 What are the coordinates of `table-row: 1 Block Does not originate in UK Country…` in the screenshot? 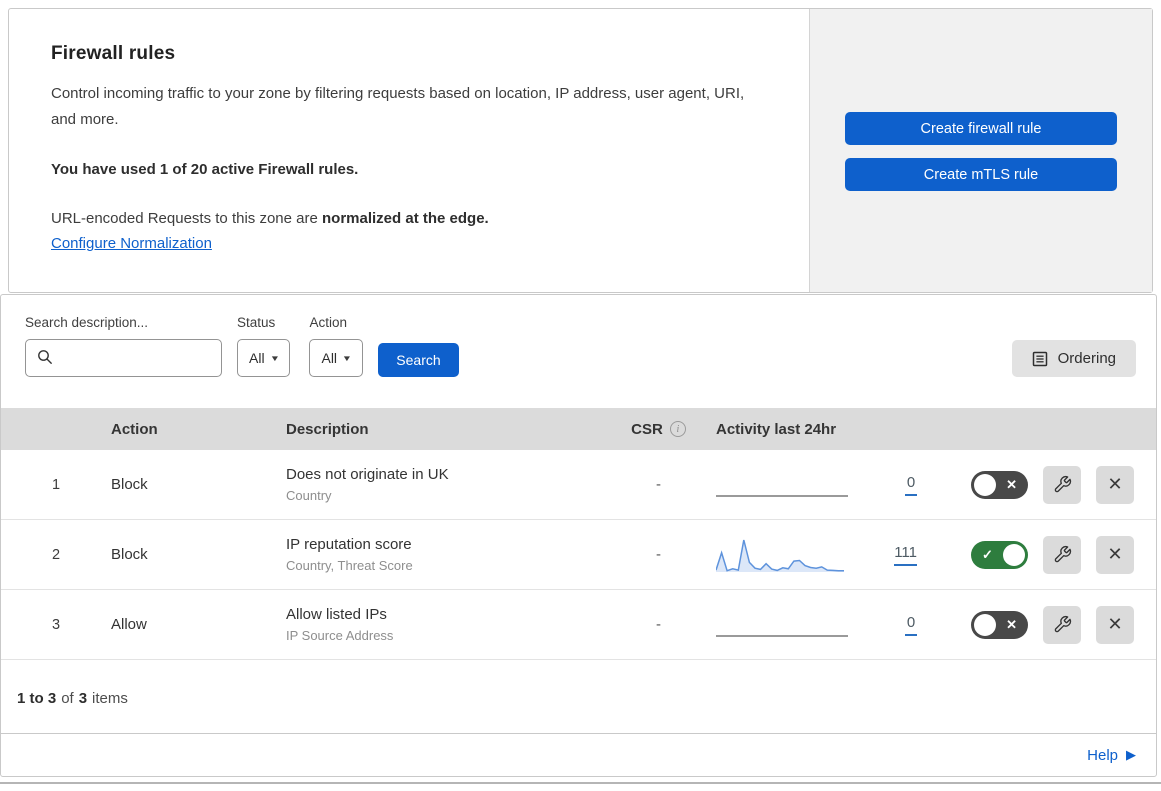 It's located at (578, 485).